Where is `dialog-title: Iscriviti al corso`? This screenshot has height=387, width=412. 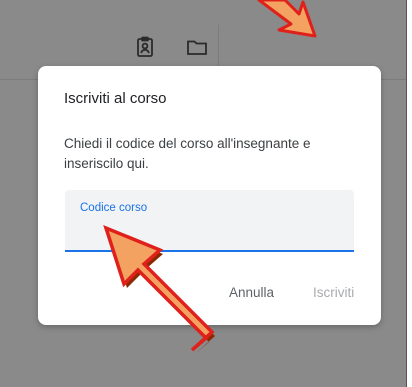
dialog-title: Iscriviti al corso is located at coordinates (115, 98).